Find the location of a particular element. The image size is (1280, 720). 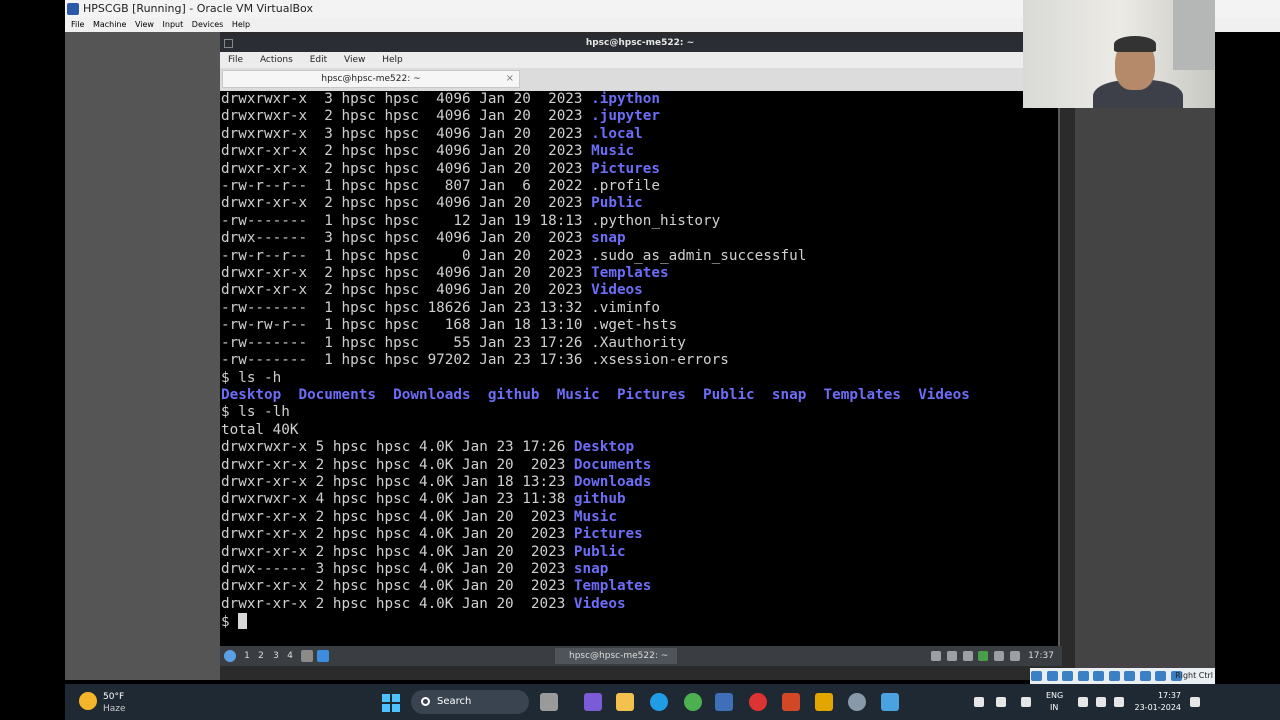

audio-icon is located at coordinates (1068, 676).